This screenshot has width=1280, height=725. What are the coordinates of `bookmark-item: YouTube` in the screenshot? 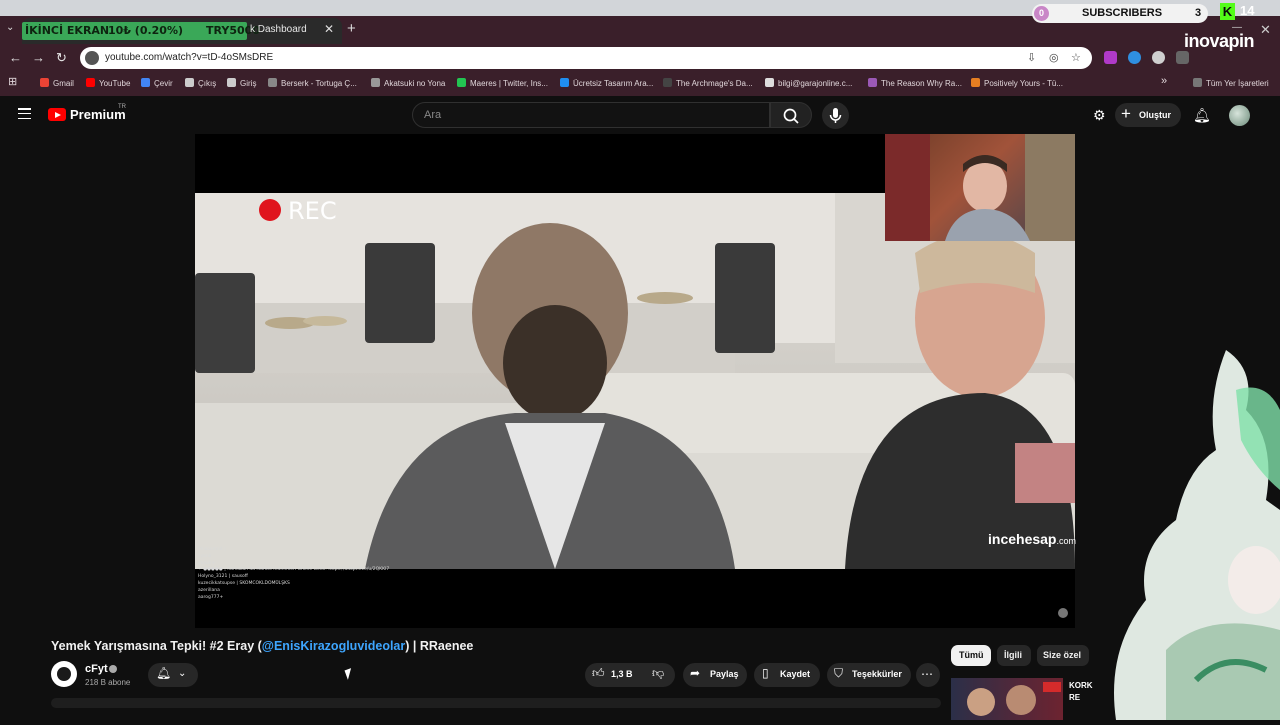 It's located at (108, 83).